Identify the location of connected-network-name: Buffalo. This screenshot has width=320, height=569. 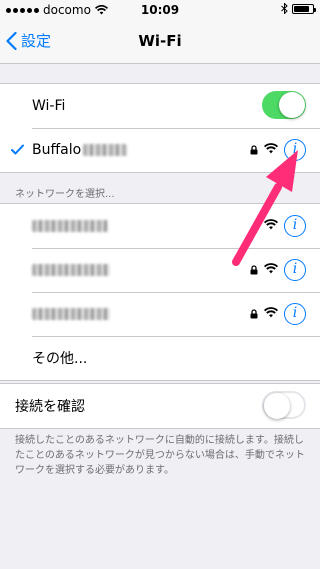
(57, 150).